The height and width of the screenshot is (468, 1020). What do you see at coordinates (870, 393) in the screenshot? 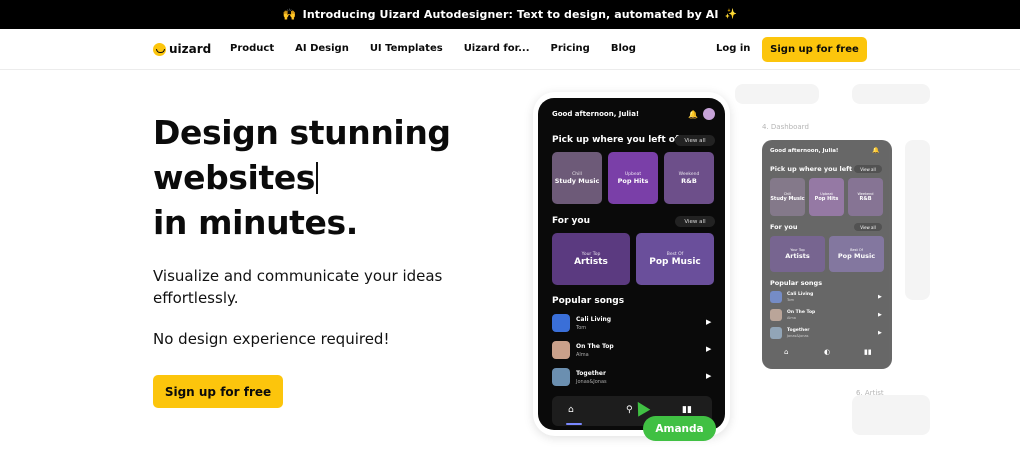
I see `ghost-label-artist: 6. Artist` at bounding box center [870, 393].